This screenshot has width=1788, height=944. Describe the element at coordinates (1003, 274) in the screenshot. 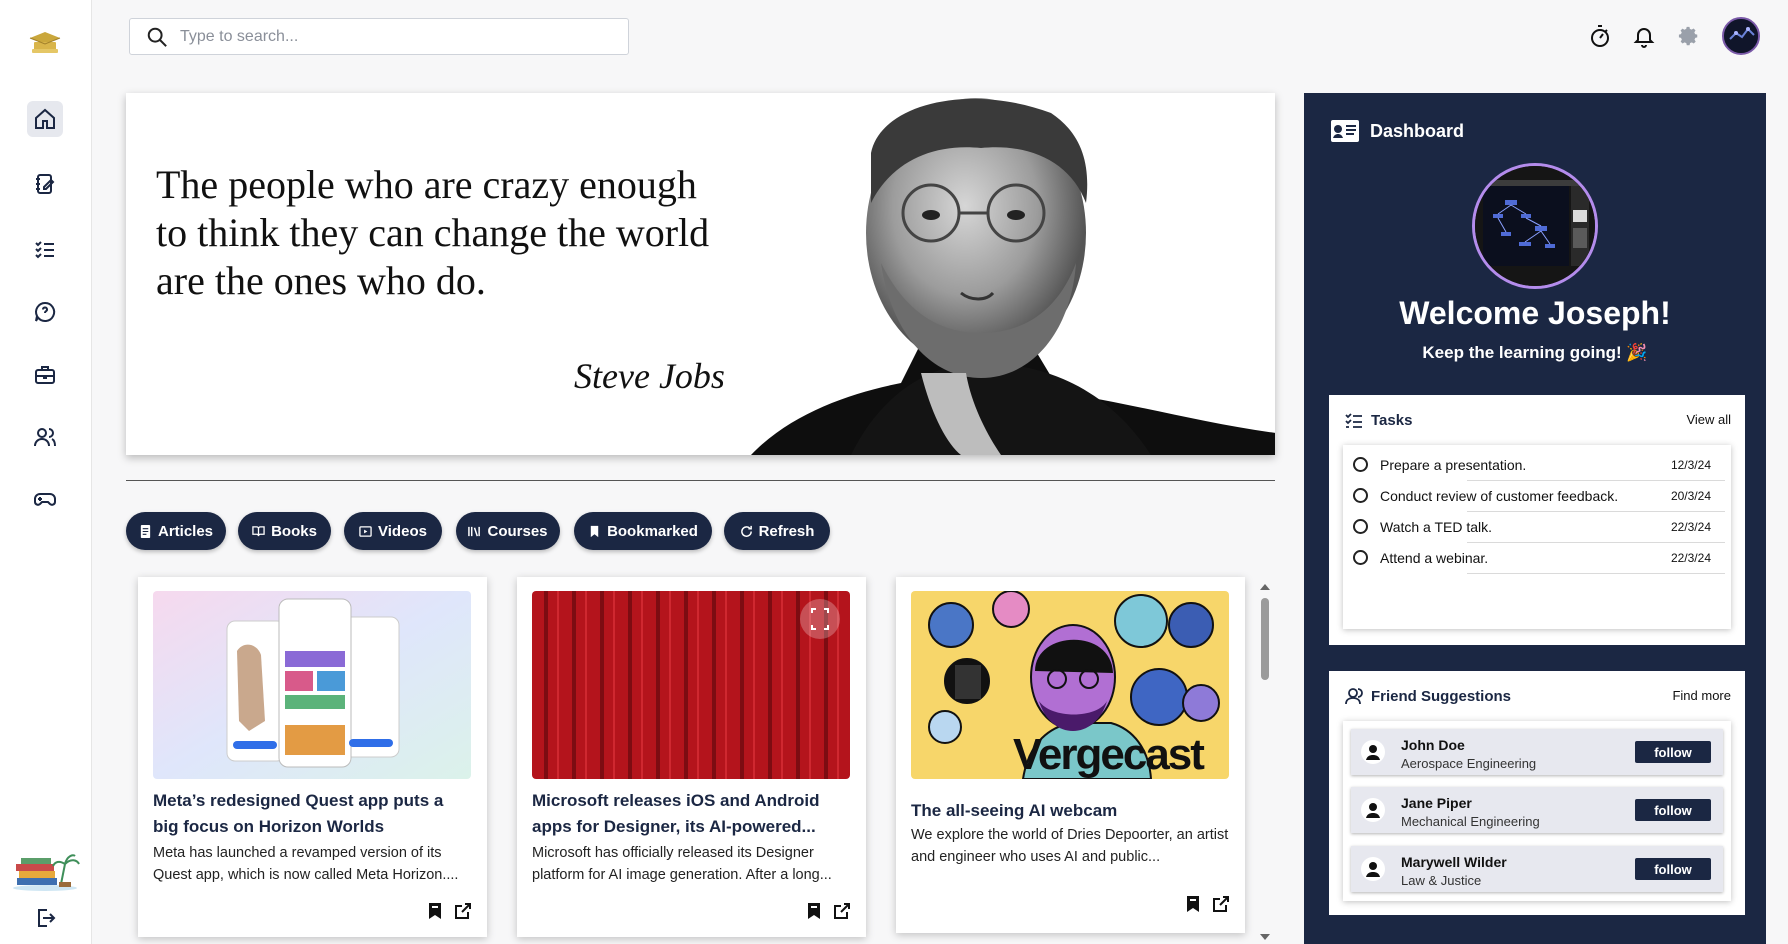

I see `steve-jobs-portrait` at that location.